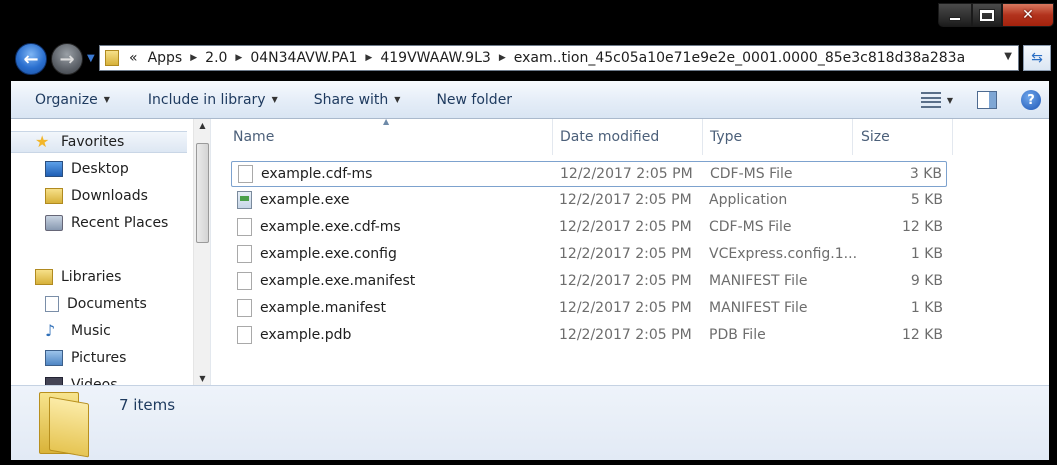  I want to click on forward-button: →, so click(67, 59).